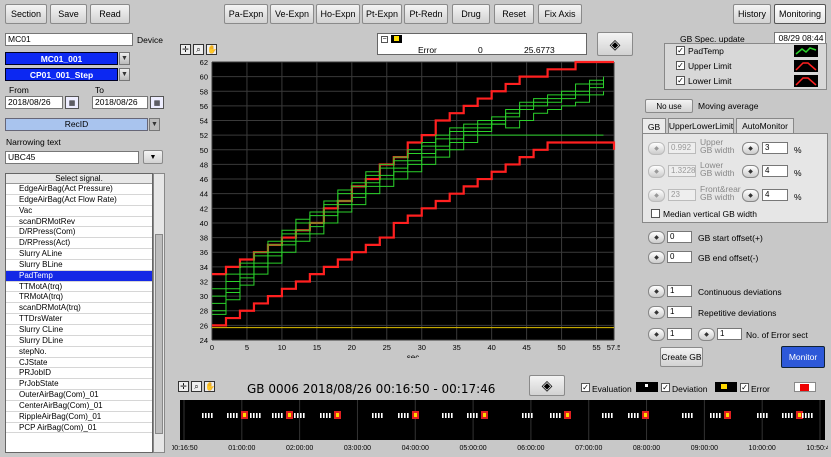 This screenshot has height=457, width=831. Describe the element at coordinates (679, 291) in the screenshot. I see `continuous-dev-value: 1` at that location.